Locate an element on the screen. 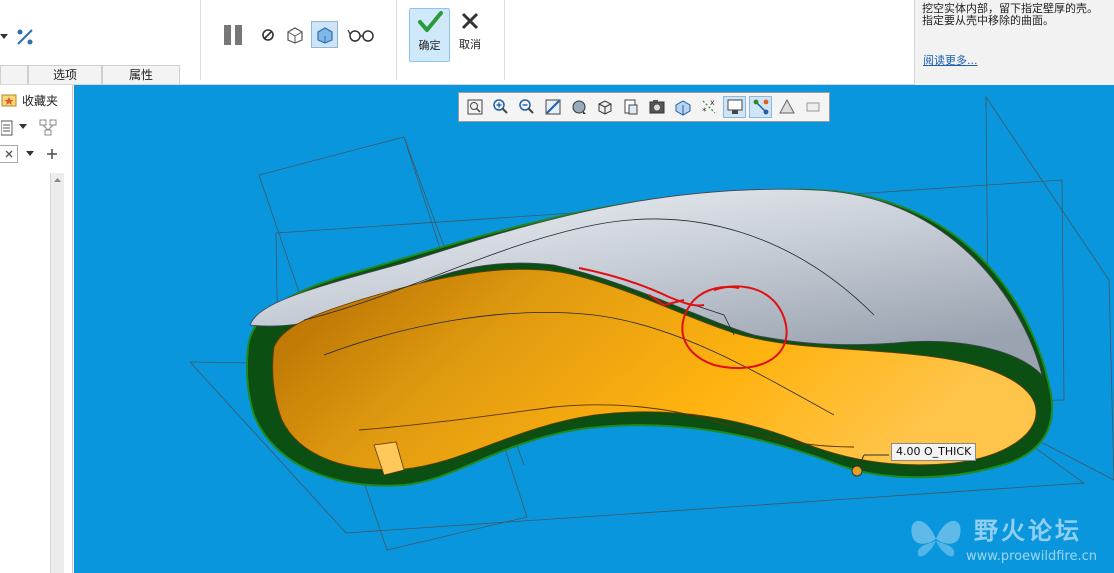 This screenshot has height=573, width=1114. point-display-icon is located at coordinates (786, 106).